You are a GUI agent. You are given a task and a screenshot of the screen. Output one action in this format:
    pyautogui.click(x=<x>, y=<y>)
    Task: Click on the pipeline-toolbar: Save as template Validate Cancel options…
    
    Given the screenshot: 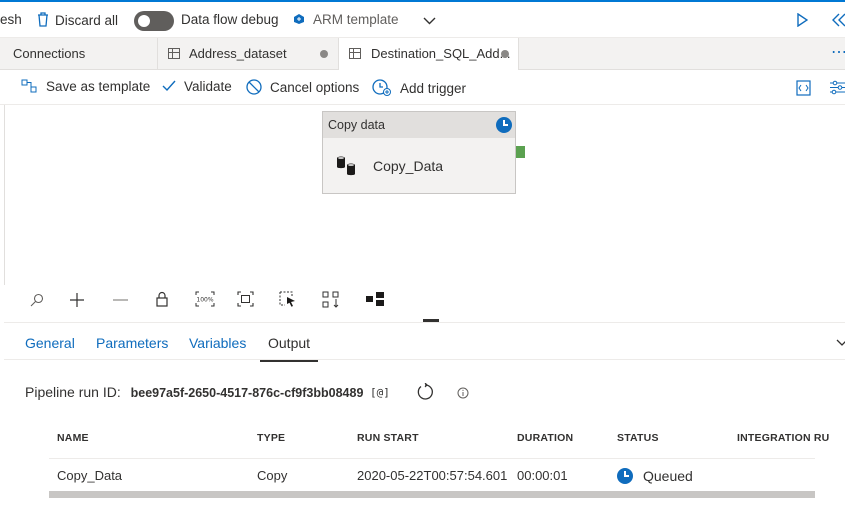 What is the action you would take?
    pyautogui.click(x=422, y=87)
    